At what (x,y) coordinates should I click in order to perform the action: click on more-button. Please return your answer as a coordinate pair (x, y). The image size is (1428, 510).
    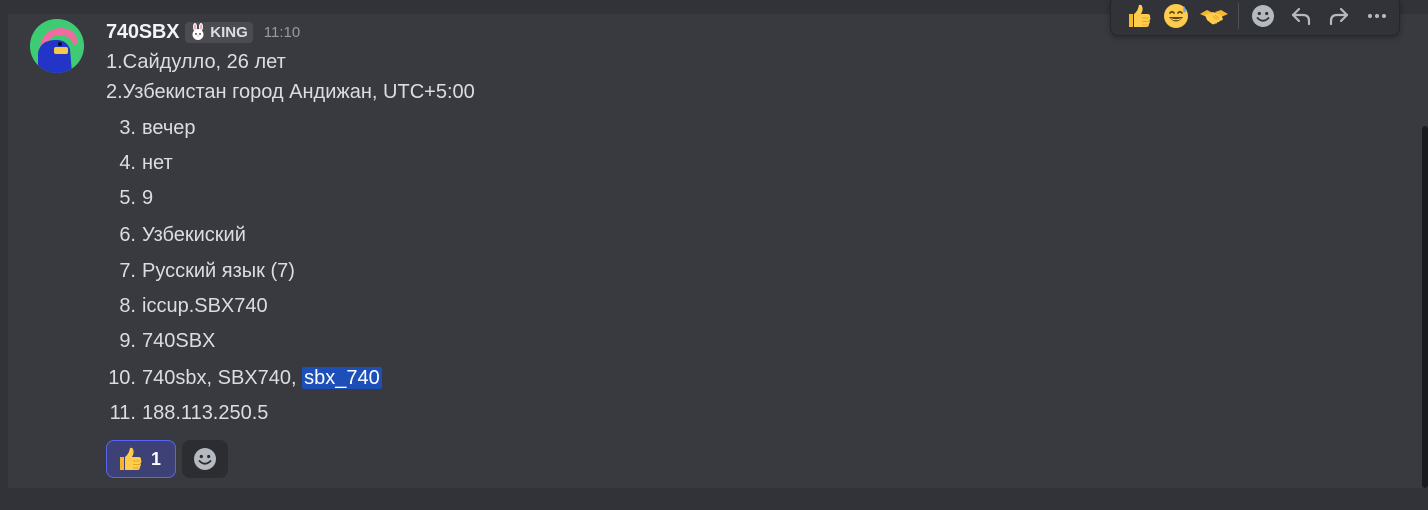
    Looking at the image, I should click on (1377, 17).